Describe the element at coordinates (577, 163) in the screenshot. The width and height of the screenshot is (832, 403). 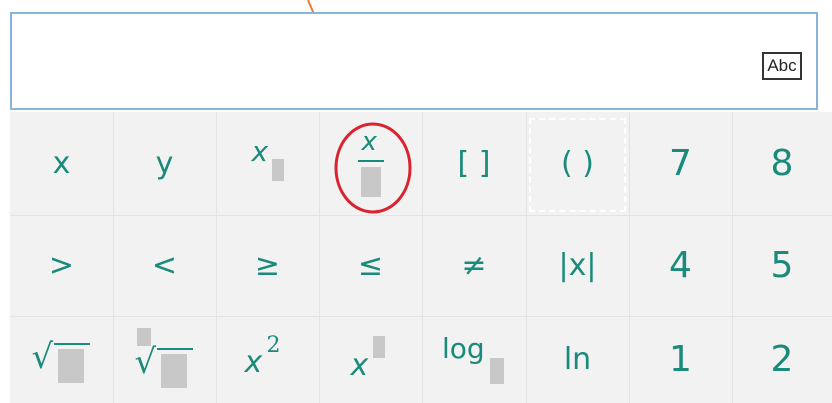
I see `key-parens: ( )` at that location.